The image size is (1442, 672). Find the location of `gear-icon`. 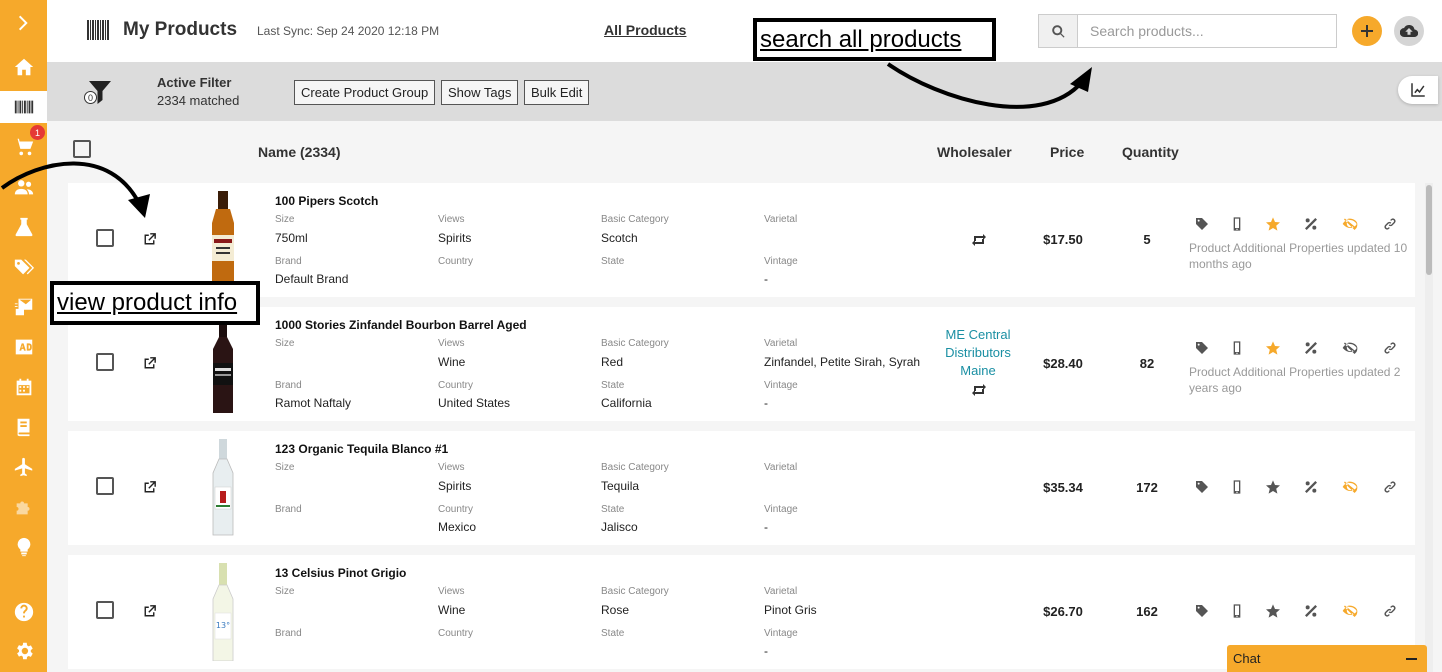

gear-icon is located at coordinates (23, 651).